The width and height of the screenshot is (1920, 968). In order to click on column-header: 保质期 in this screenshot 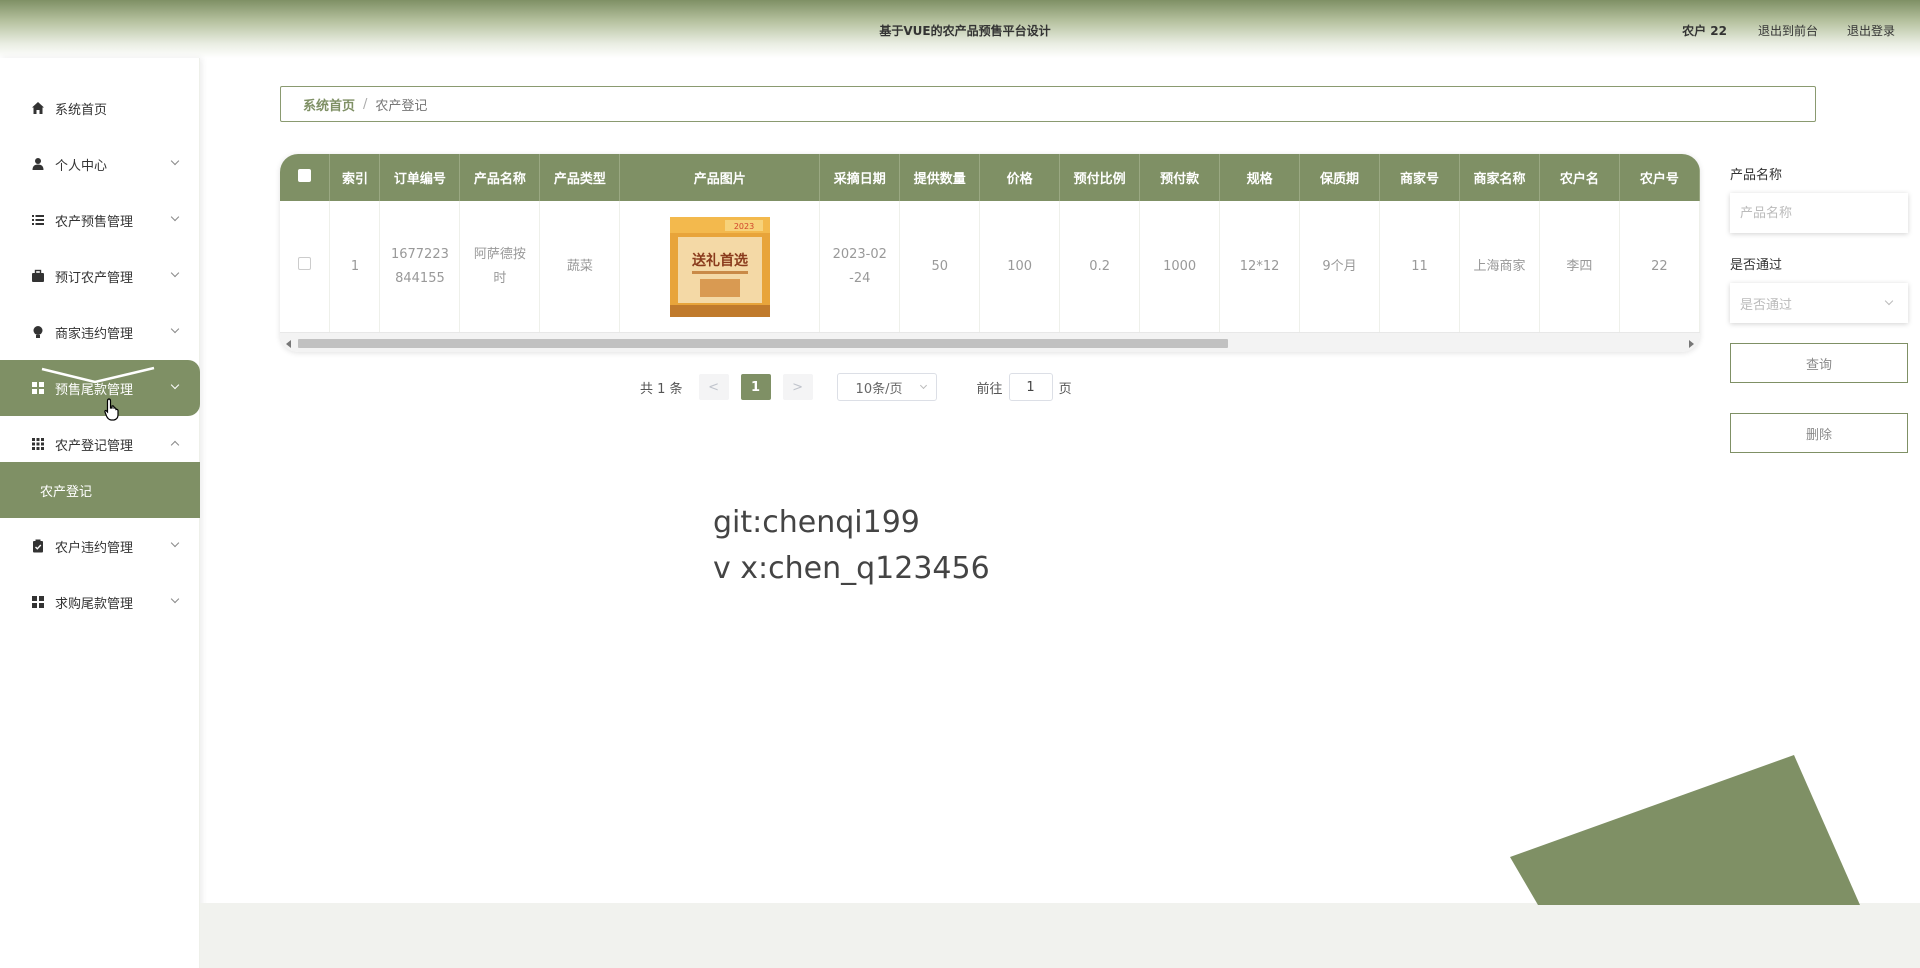, I will do `click(1340, 177)`.